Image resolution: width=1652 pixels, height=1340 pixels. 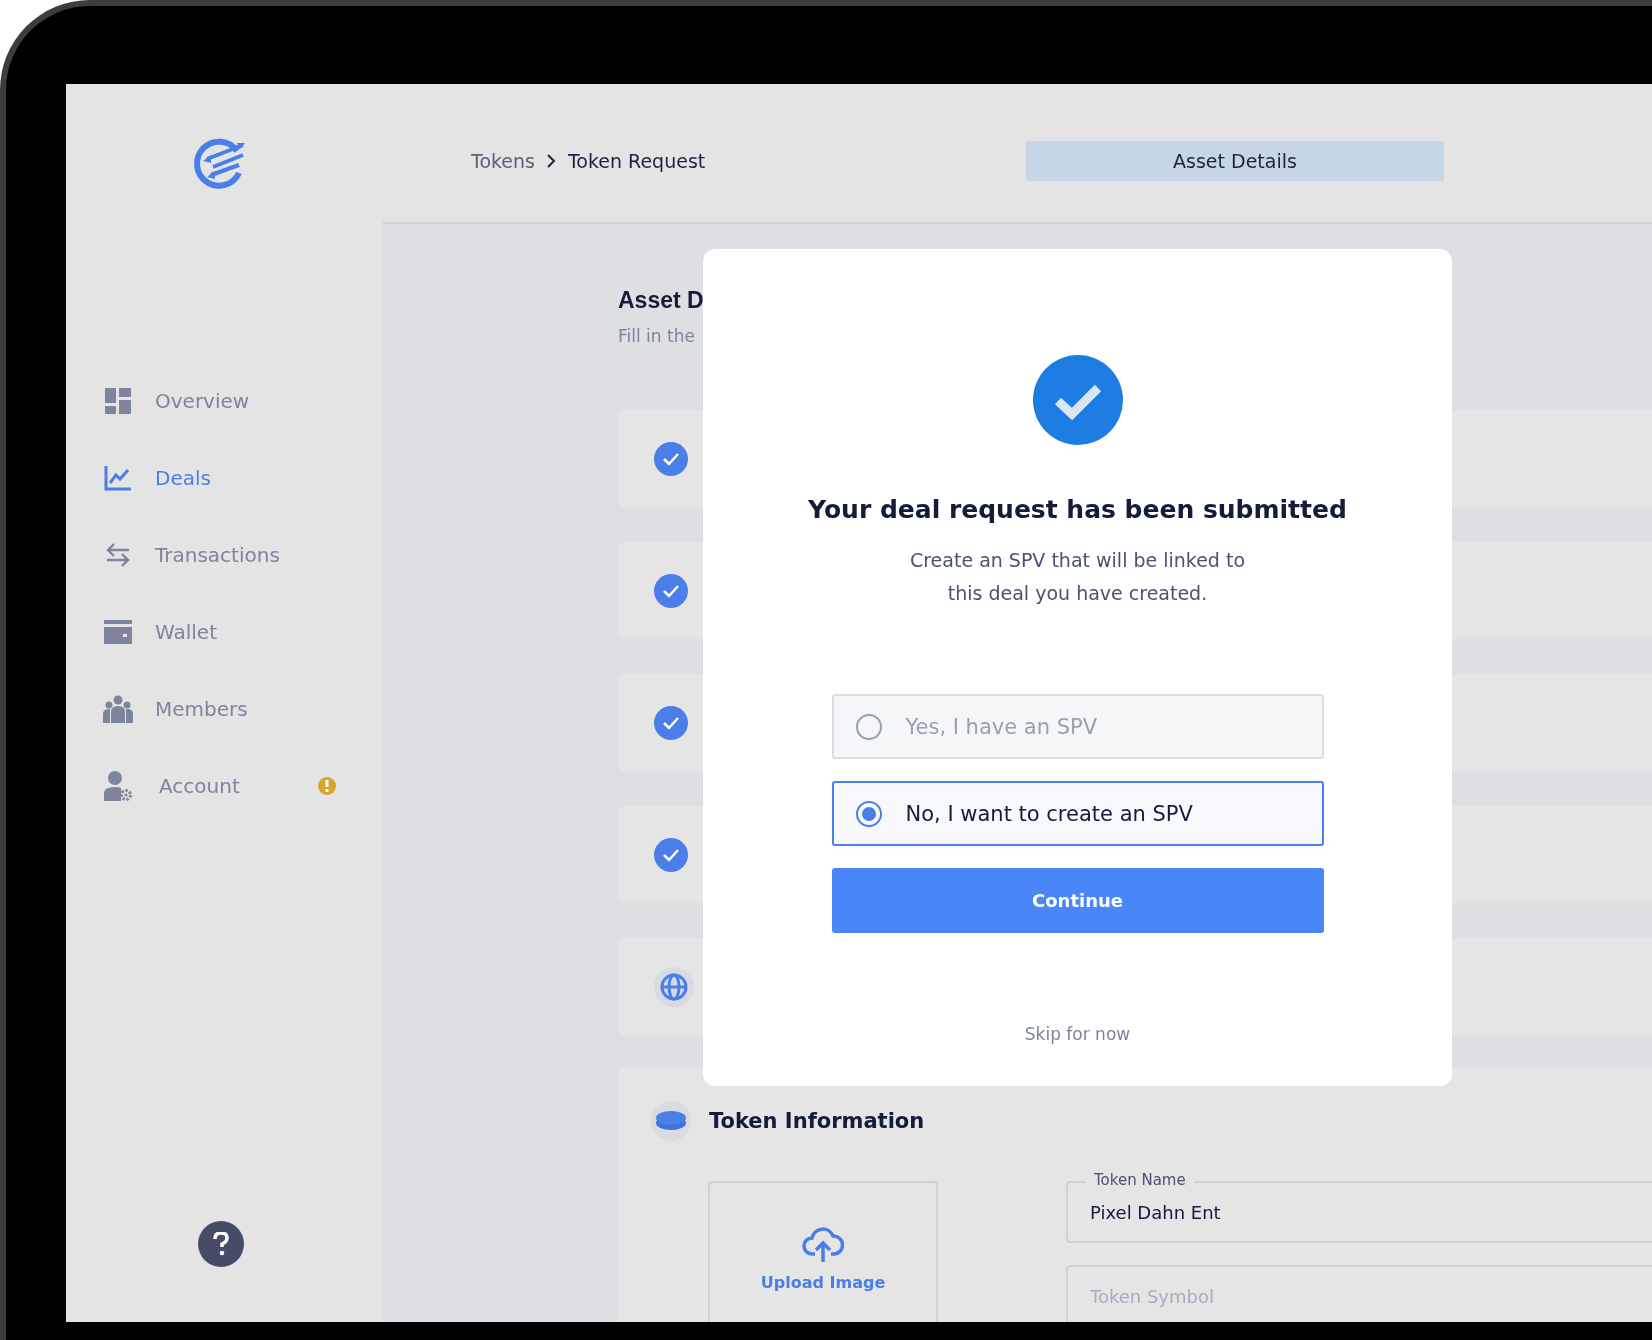 I want to click on radio-option: Yes, I have an SPV, so click(x=1077, y=726).